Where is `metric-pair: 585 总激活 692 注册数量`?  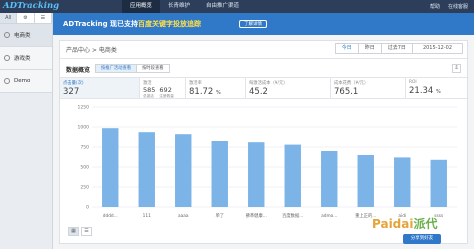 metric-pair: 585 总激活 692 注册数量 is located at coordinates (162, 93).